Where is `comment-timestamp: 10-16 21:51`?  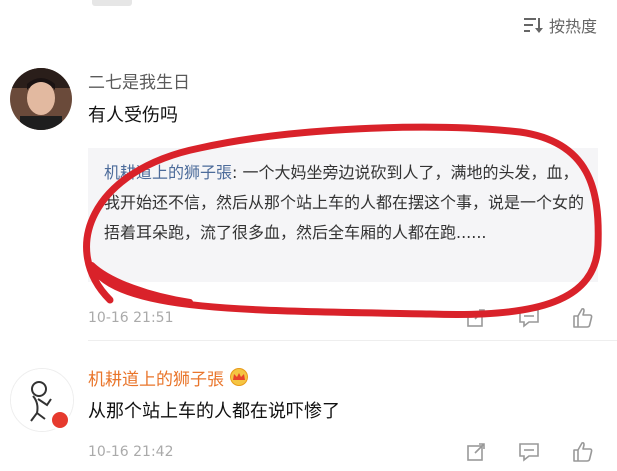 comment-timestamp: 10-16 21:51 is located at coordinates (131, 318).